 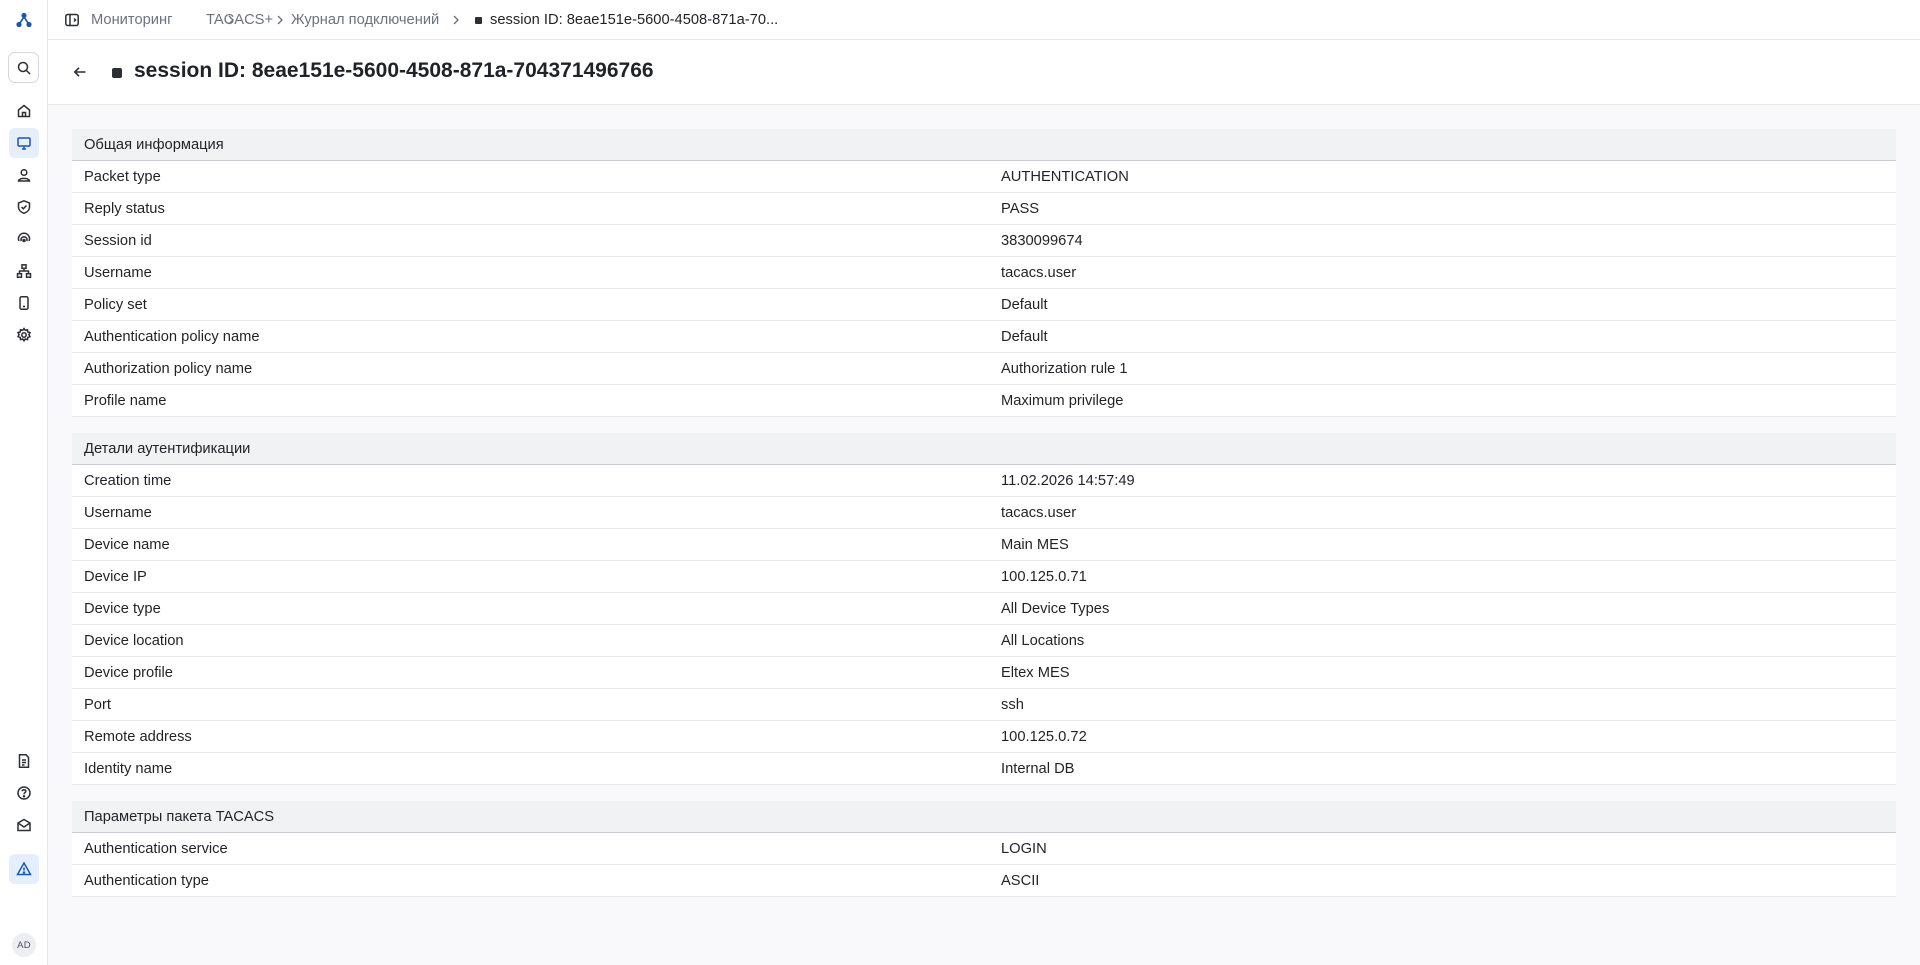 What do you see at coordinates (984, 769) in the screenshot?
I see `table-row: Identity name Internal DB` at bounding box center [984, 769].